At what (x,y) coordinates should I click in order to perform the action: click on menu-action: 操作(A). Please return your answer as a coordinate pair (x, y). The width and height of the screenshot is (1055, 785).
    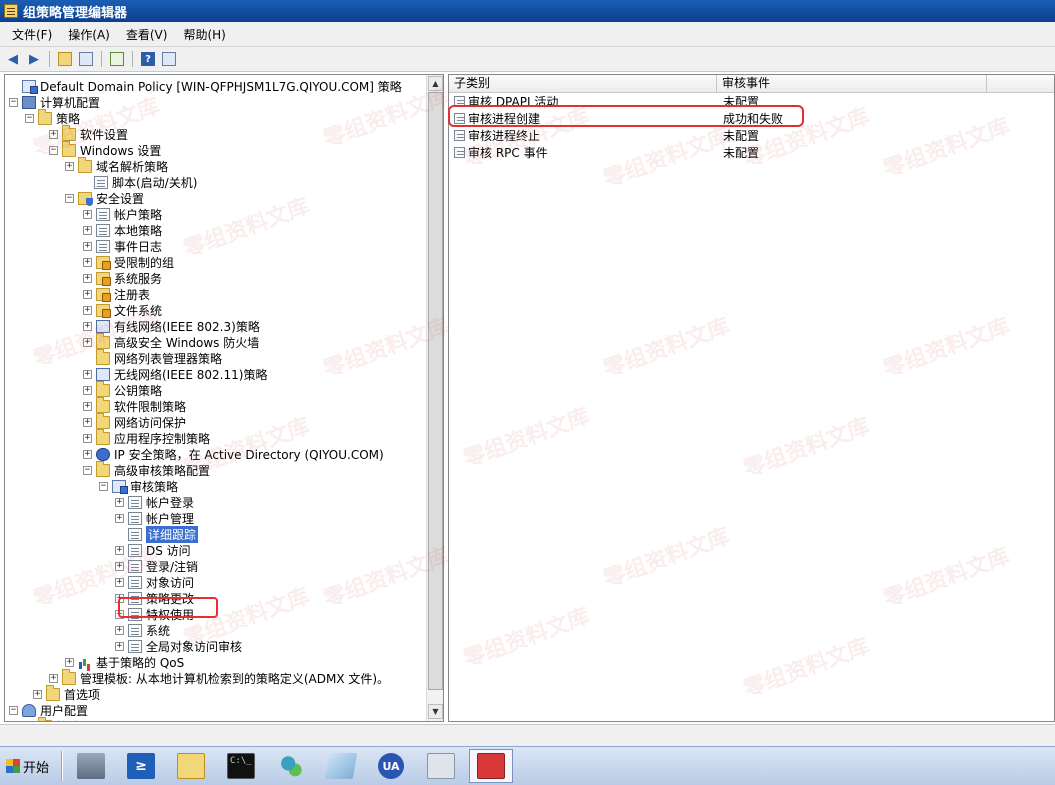
    Looking at the image, I should click on (89, 34).